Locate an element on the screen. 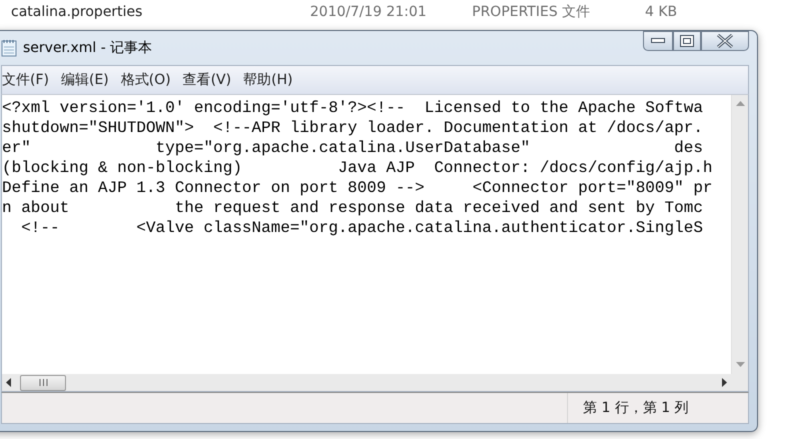 The height and width of the screenshot is (439, 787). text-line: <!-- <Valve className="org.apache.catalina.authenticator.SingleS is located at coordinates (361, 228).